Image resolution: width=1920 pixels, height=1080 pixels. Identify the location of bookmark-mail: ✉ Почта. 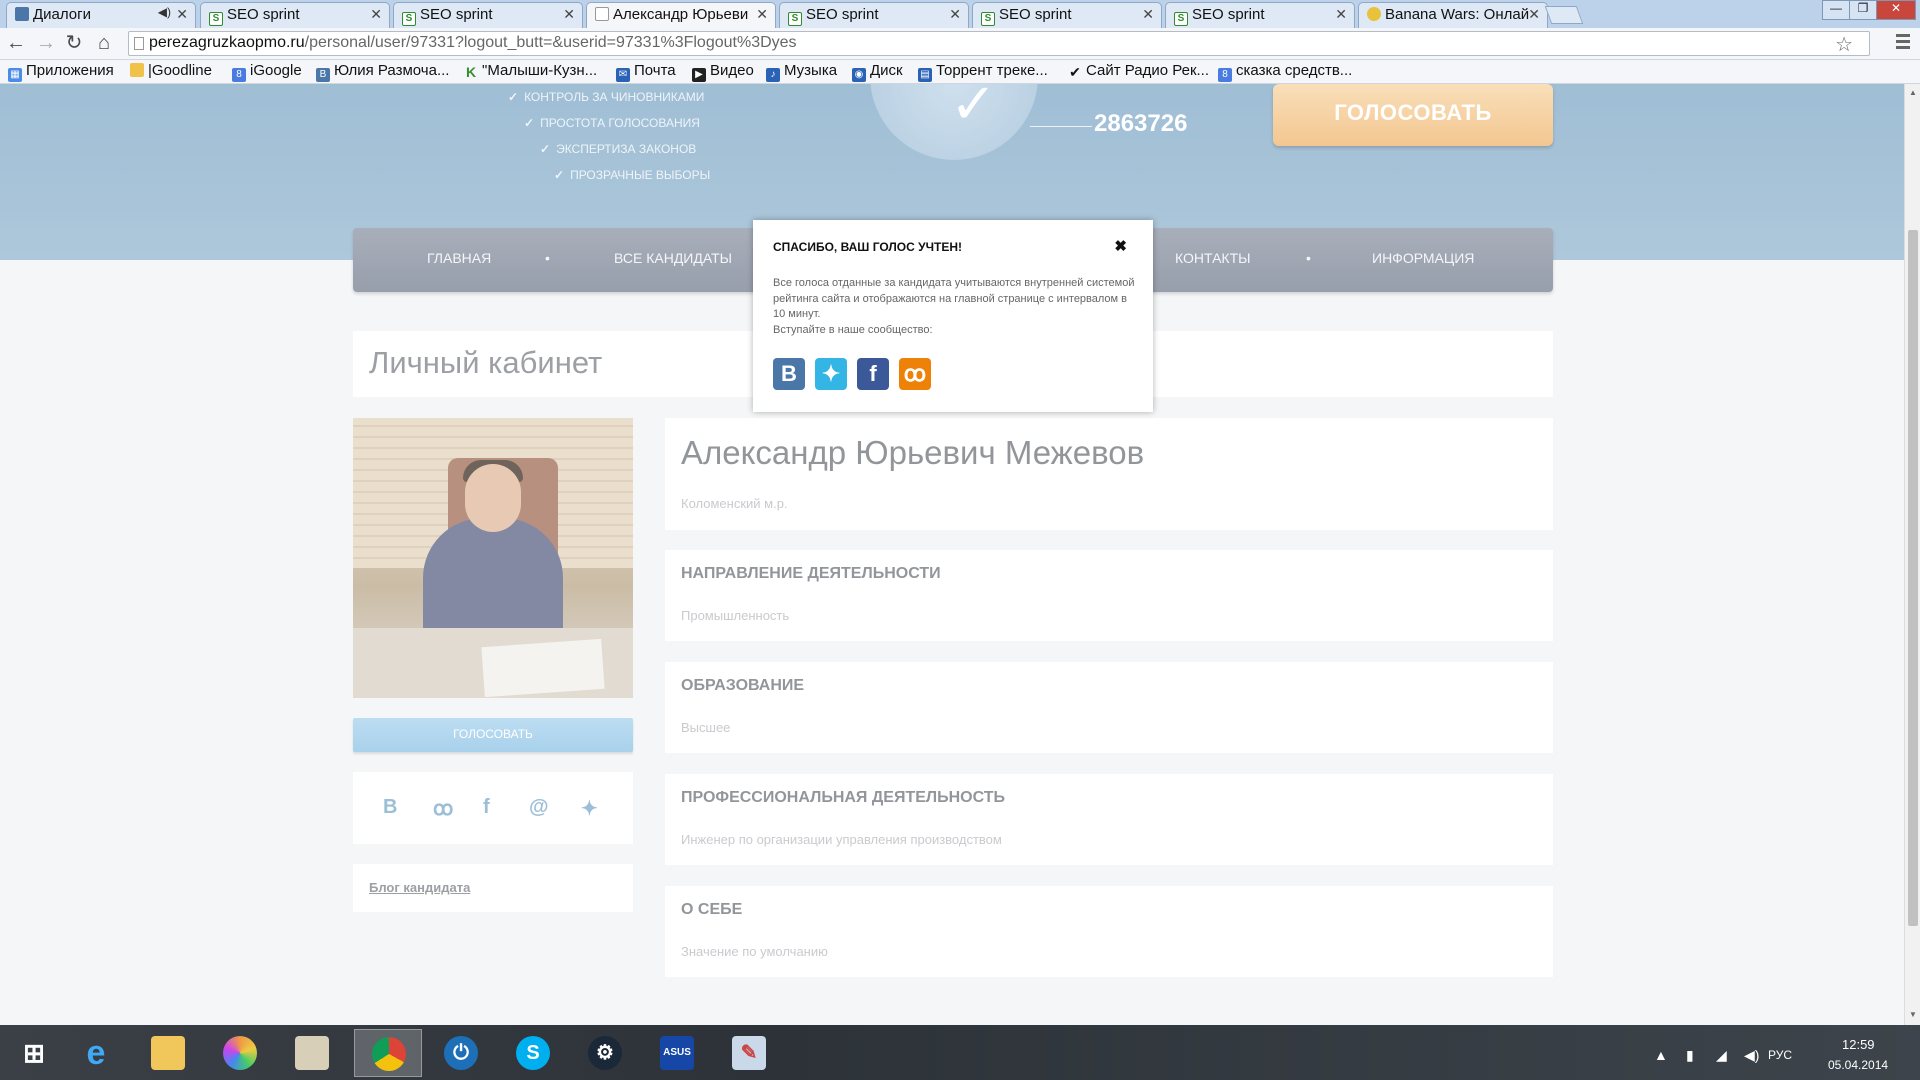
(646, 72).